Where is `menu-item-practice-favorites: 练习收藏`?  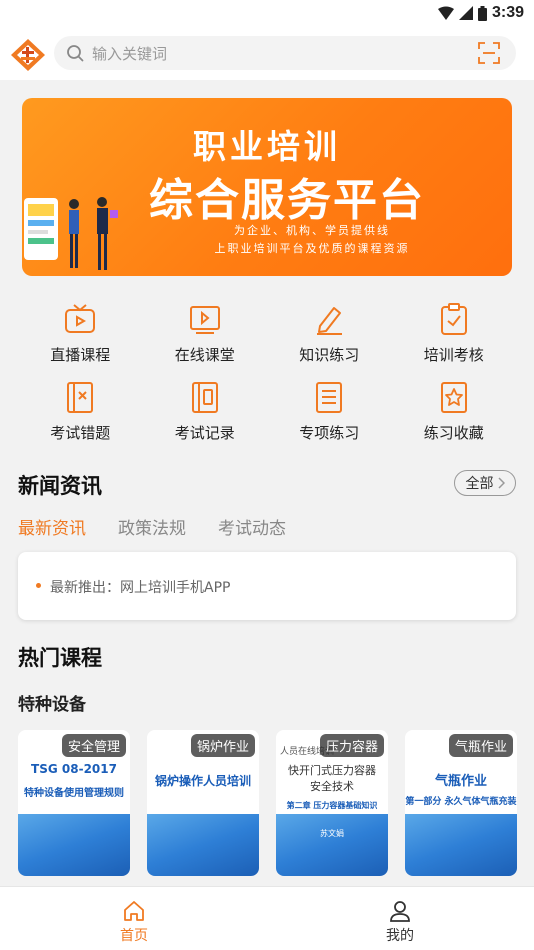 menu-item-practice-favorites: 练习收藏 is located at coordinates (454, 415).